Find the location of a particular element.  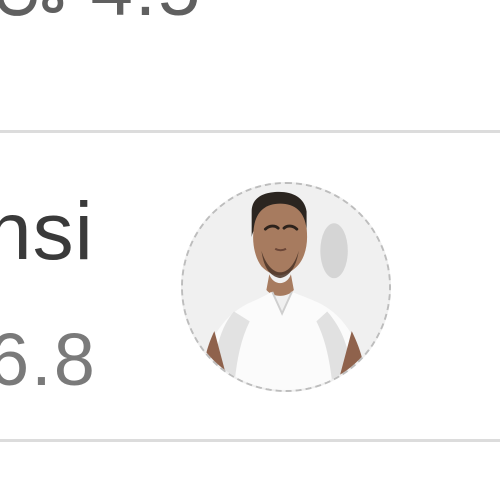

profile-rating: 6.8 is located at coordinates (48, 359).